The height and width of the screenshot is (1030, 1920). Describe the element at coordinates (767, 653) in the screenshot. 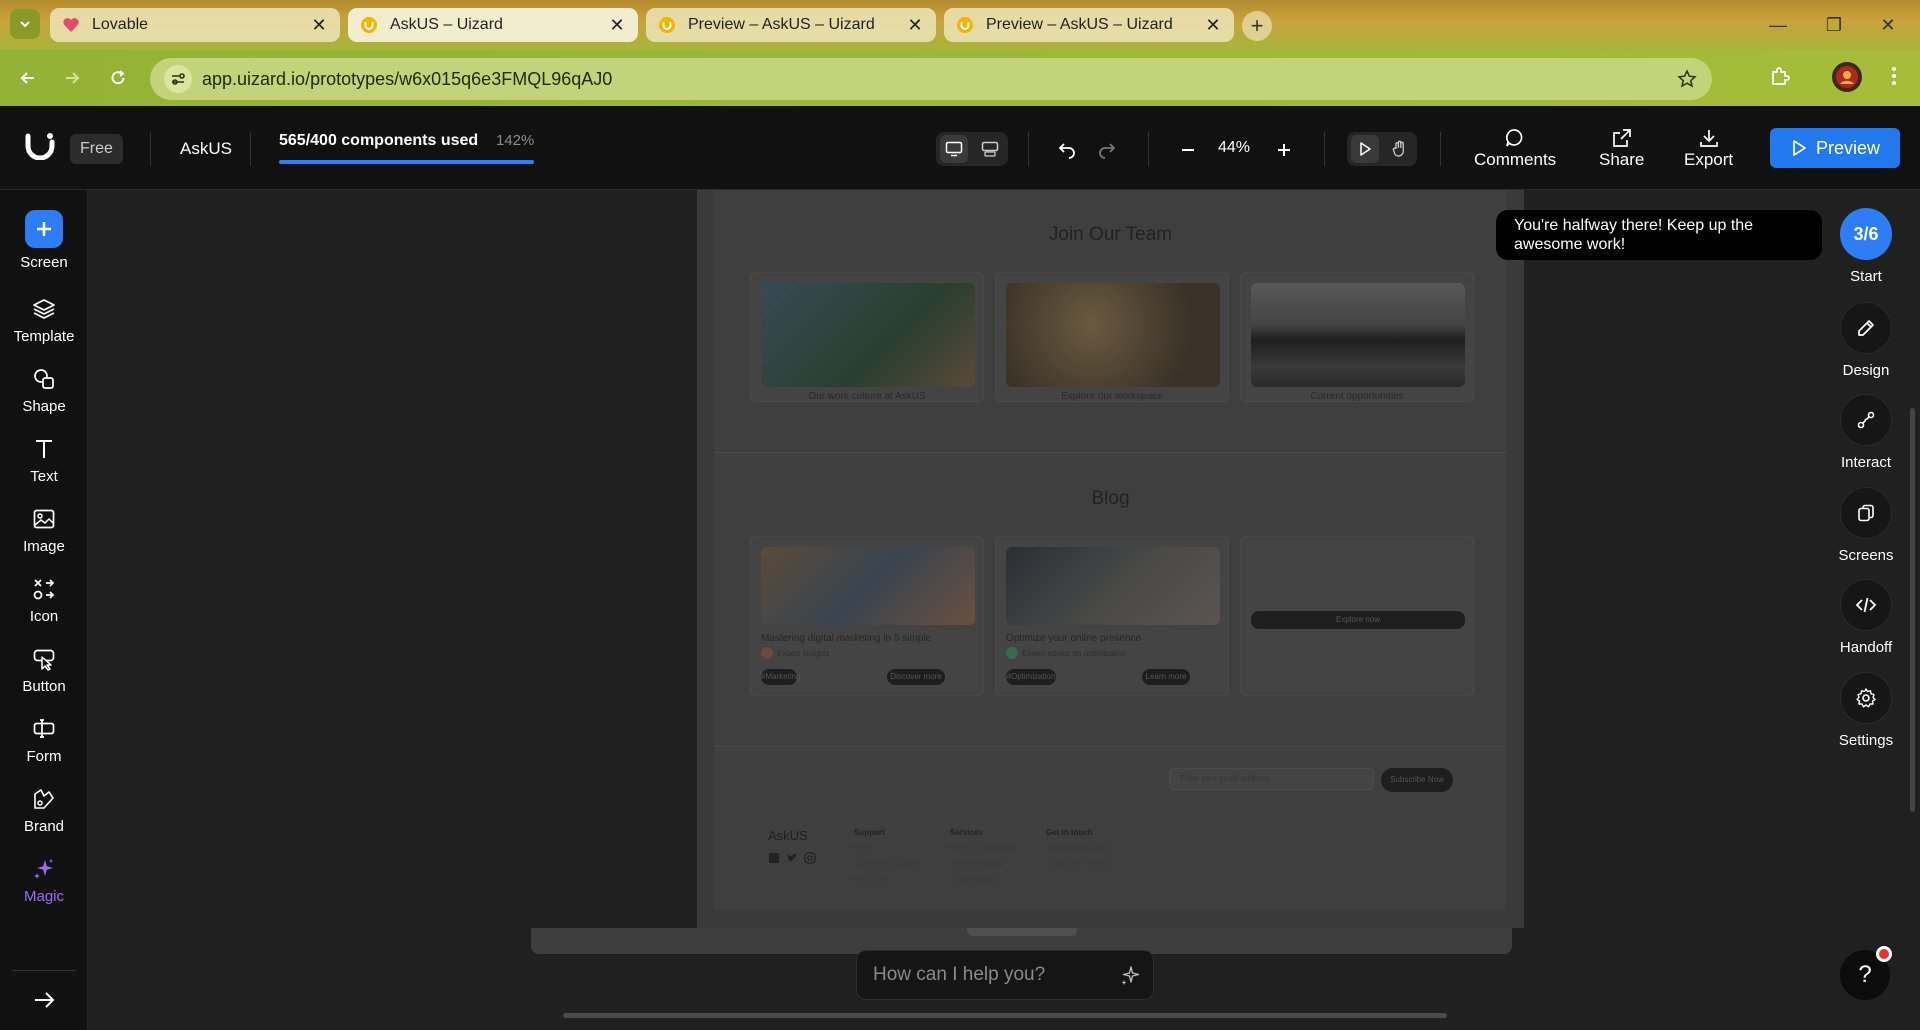

I see `author-avatar` at that location.